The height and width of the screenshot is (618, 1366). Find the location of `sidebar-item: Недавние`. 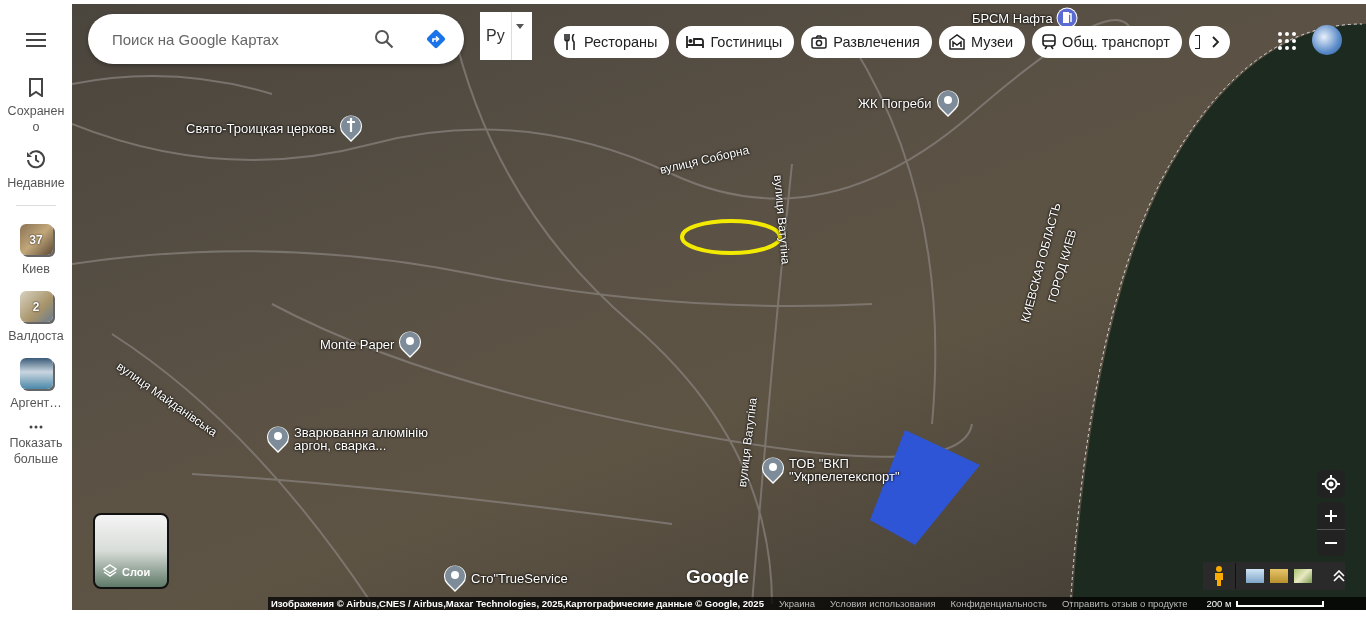

sidebar-item: Недавние is located at coordinates (36, 170).